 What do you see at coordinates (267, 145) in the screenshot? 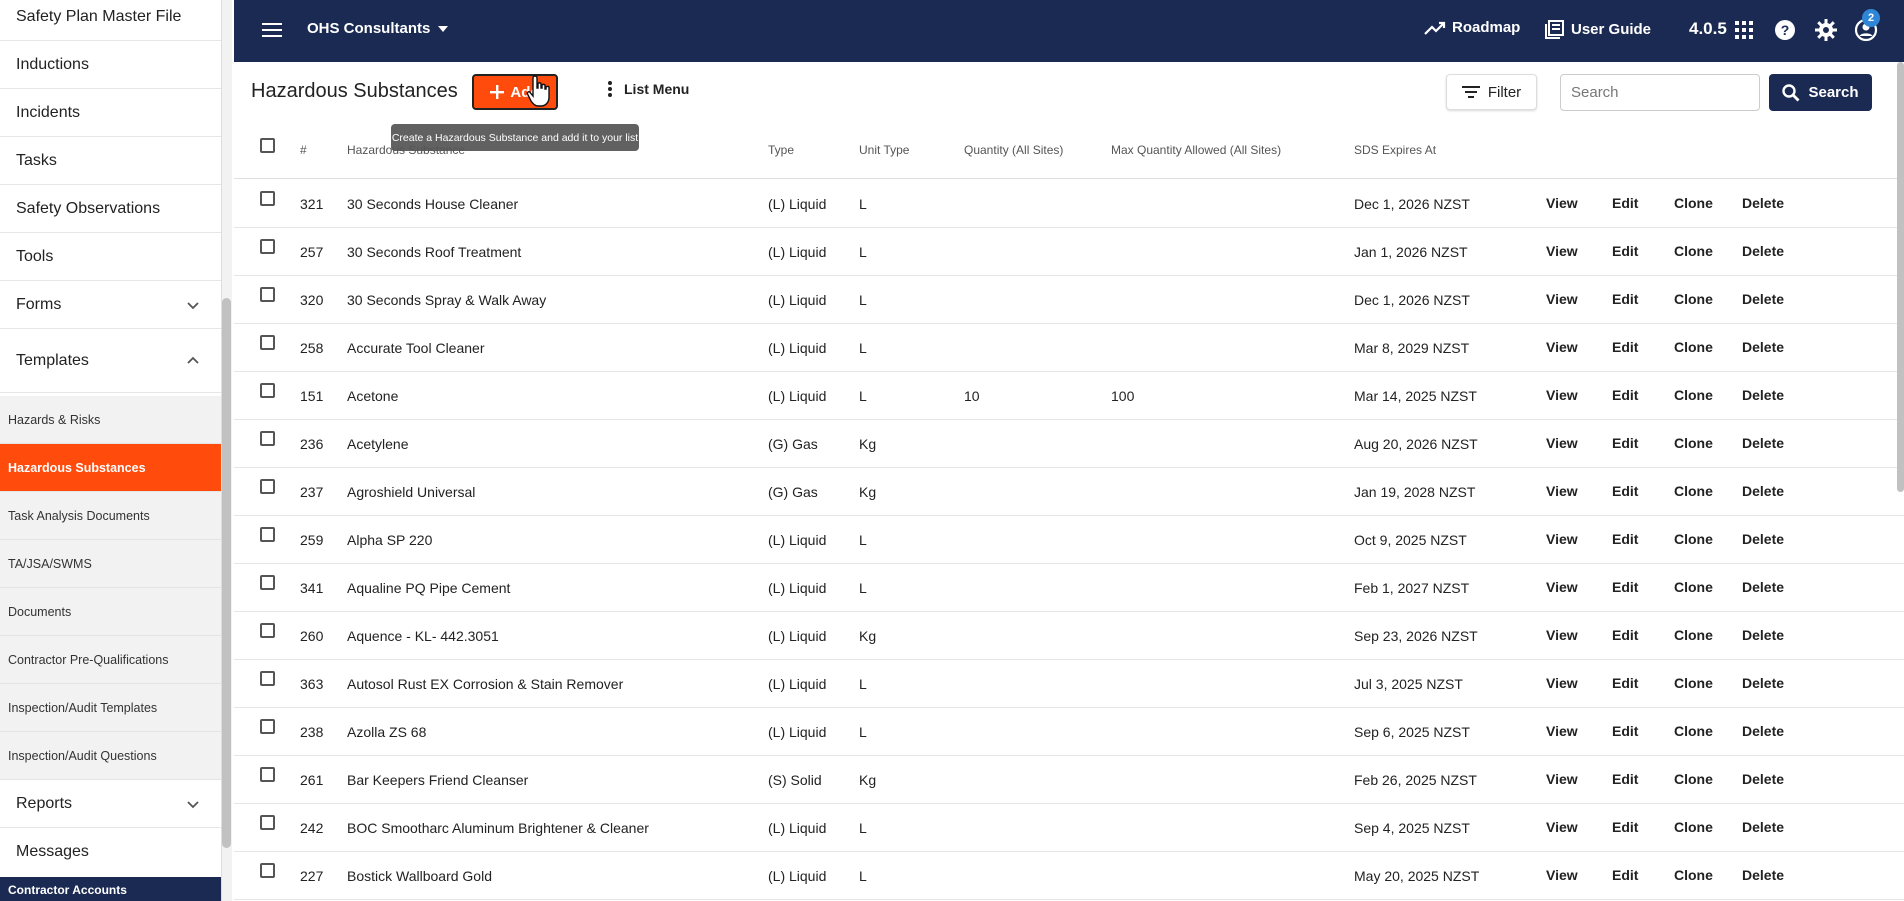
I see `select-all-checkbox` at bounding box center [267, 145].